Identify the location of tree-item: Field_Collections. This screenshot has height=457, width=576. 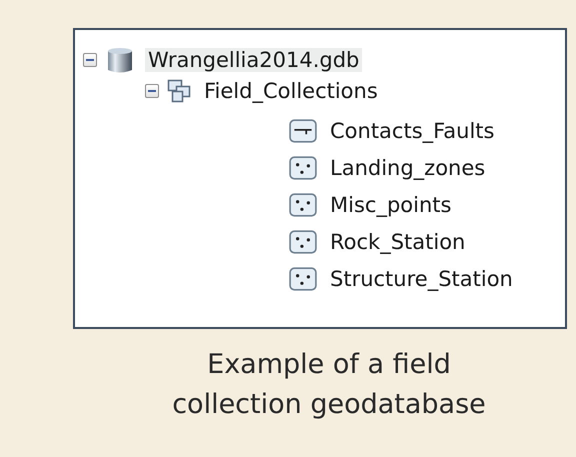
(291, 90).